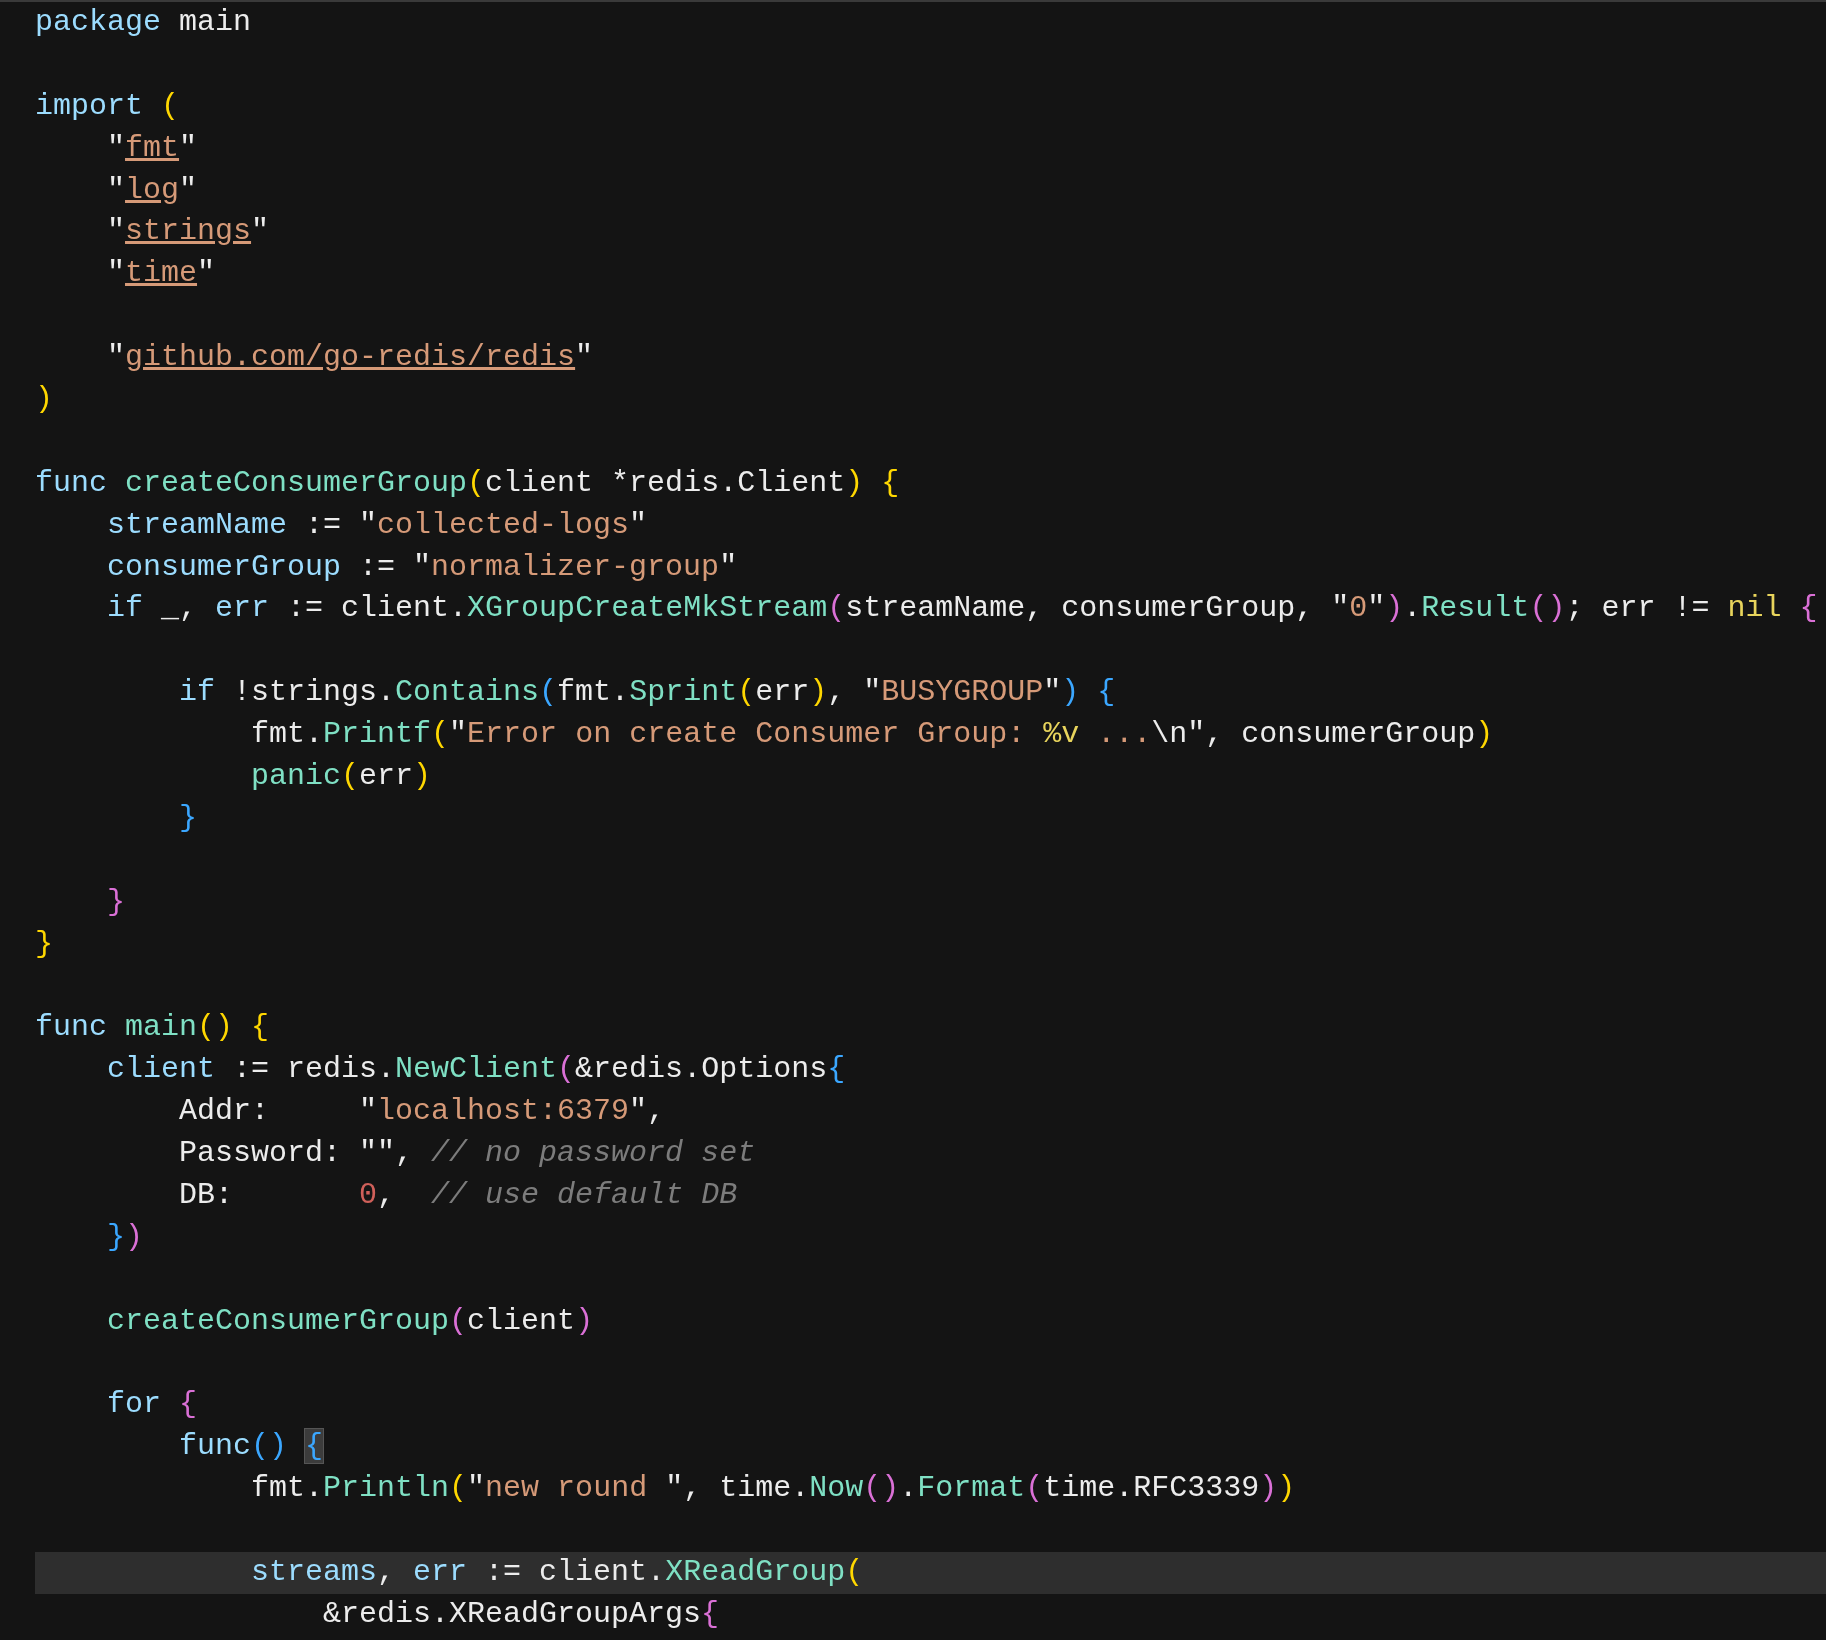  I want to click on code-line: Addr: "localhost:6379",, so click(422, 1112).